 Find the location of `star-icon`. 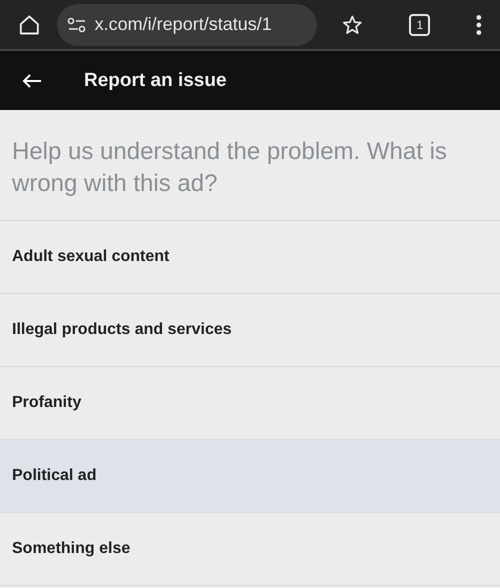

star-icon is located at coordinates (352, 24).